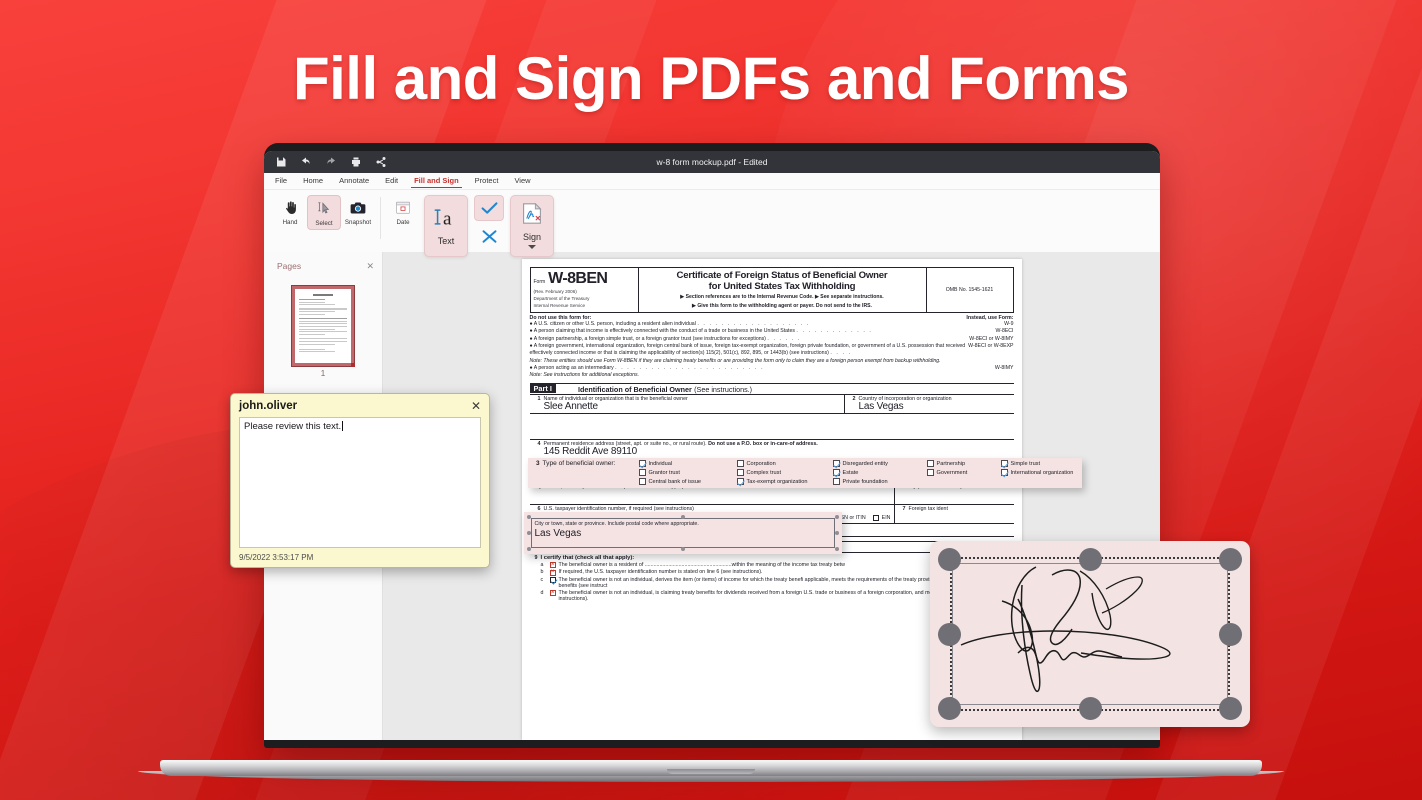  What do you see at coordinates (740, 472) in the screenshot?
I see `owner-checkbox-complex-trust` at bounding box center [740, 472].